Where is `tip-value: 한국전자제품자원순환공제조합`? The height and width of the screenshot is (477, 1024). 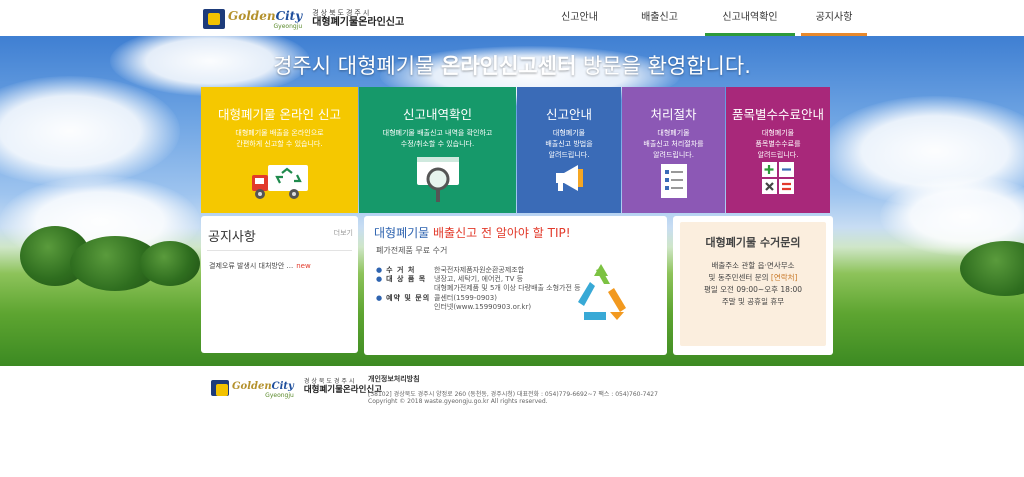
tip-value: 한국전자제품자원순환공제조합 is located at coordinates (479, 270).